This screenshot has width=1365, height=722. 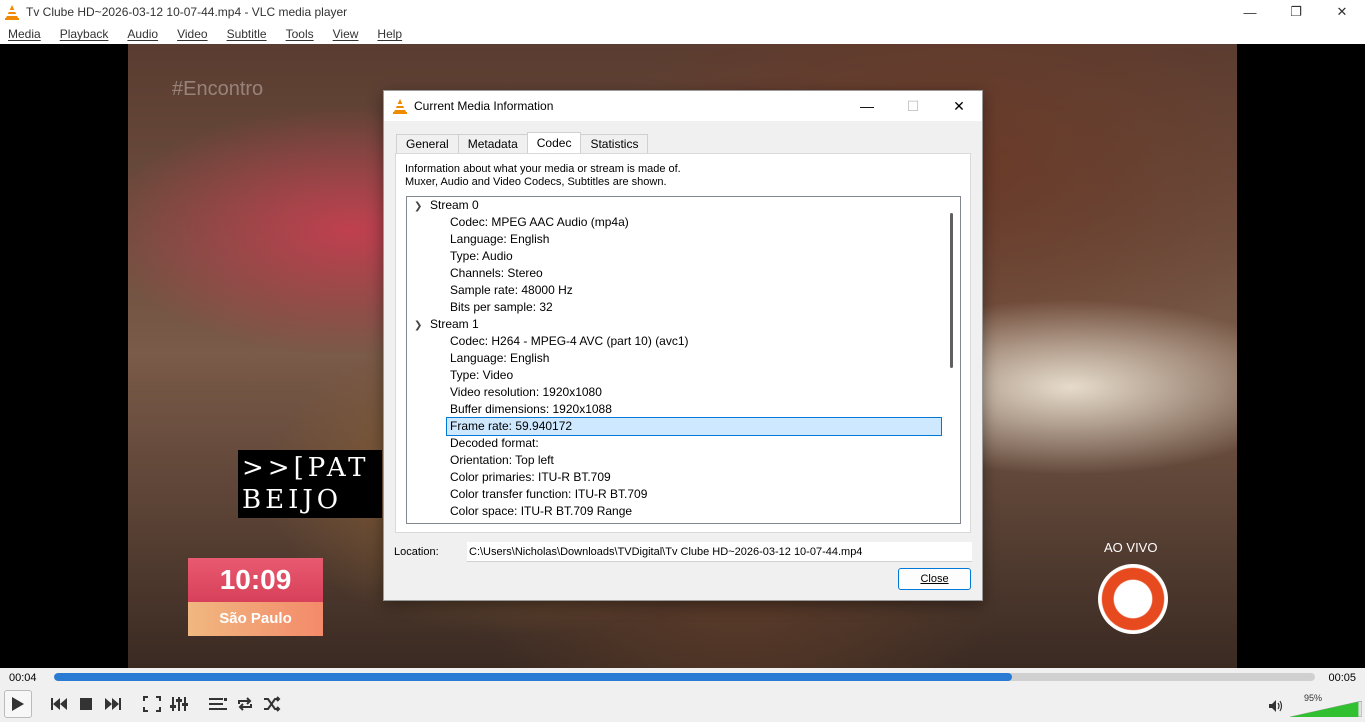 I want to click on control-buttons, so click(x=145, y=704).